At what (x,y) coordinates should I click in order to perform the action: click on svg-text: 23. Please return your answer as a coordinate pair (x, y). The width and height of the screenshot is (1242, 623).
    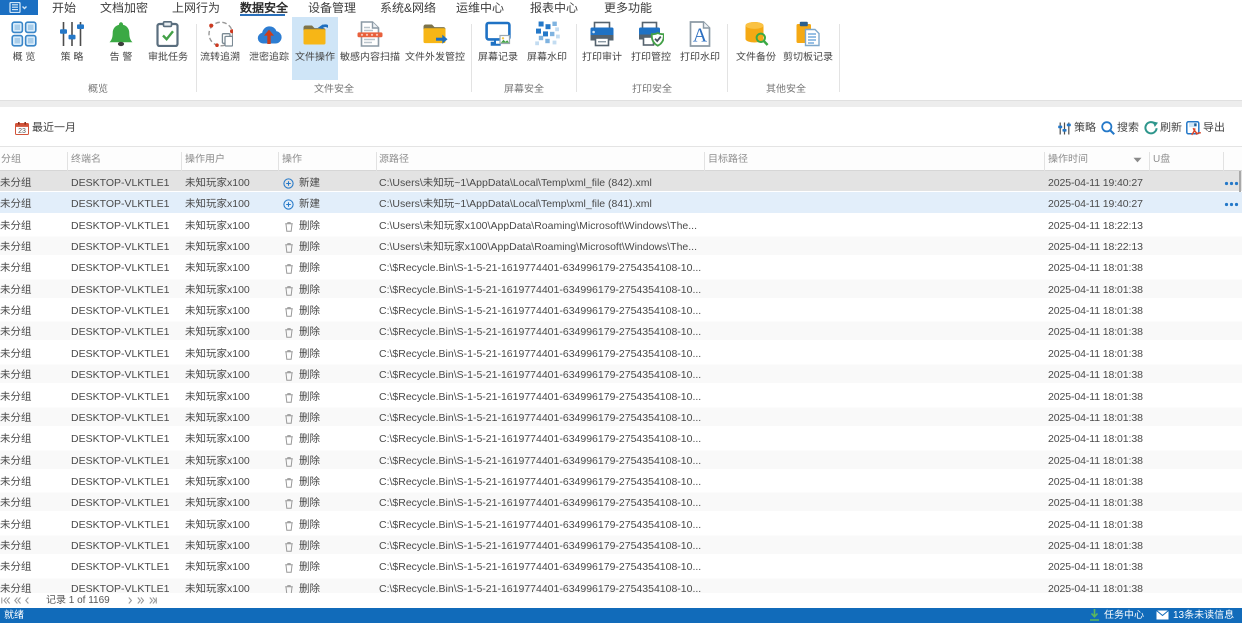
    Looking at the image, I should click on (22, 131).